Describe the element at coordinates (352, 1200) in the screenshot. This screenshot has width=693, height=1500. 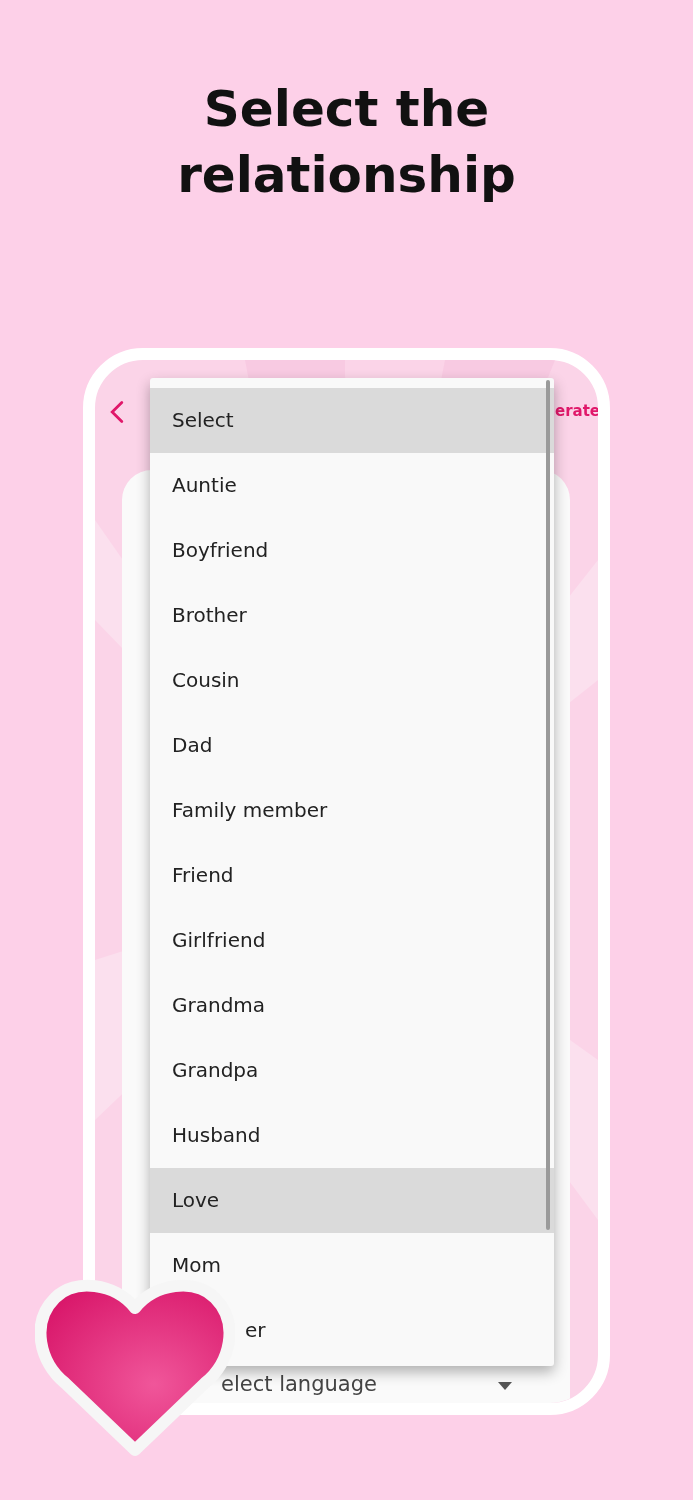
I see `menu-item: Love` at that location.